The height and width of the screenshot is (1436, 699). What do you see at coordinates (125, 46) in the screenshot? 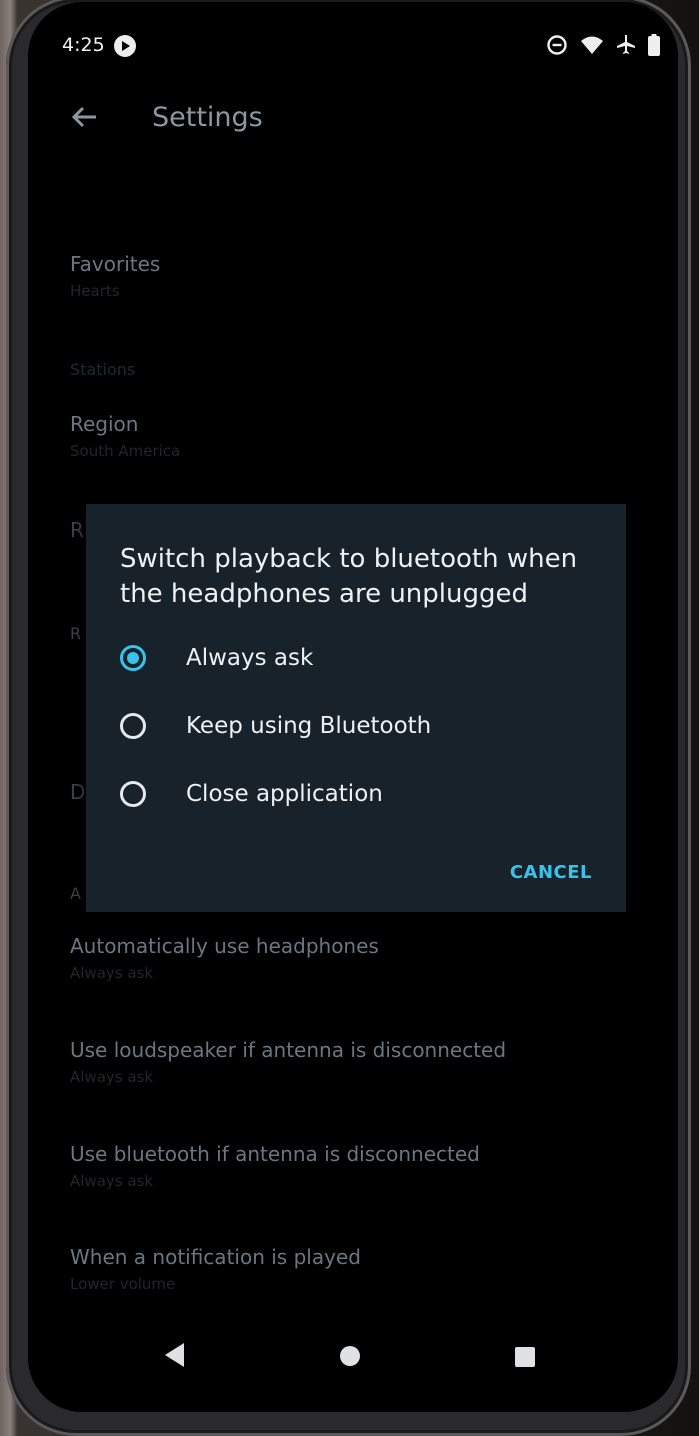
I see `play-notification-icon` at bounding box center [125, 46].